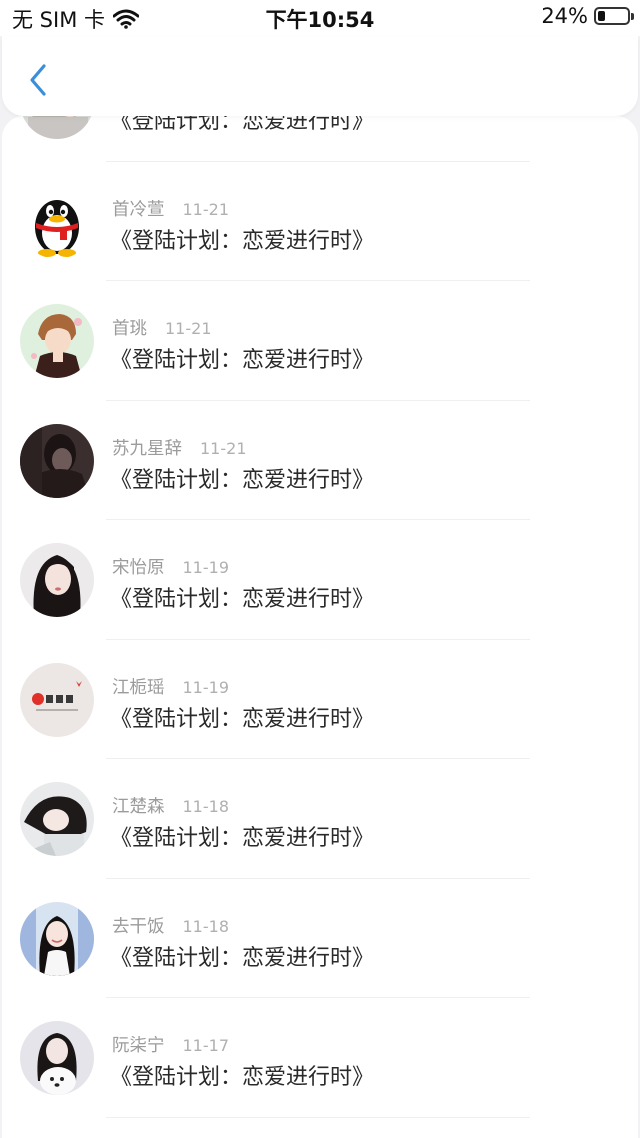 The width and height of the screenshot is (640, 1138). I want to click on comment-item: 江栀瑶 11-19 《登陆计划：恋爱进行时》, so click(320, 699).